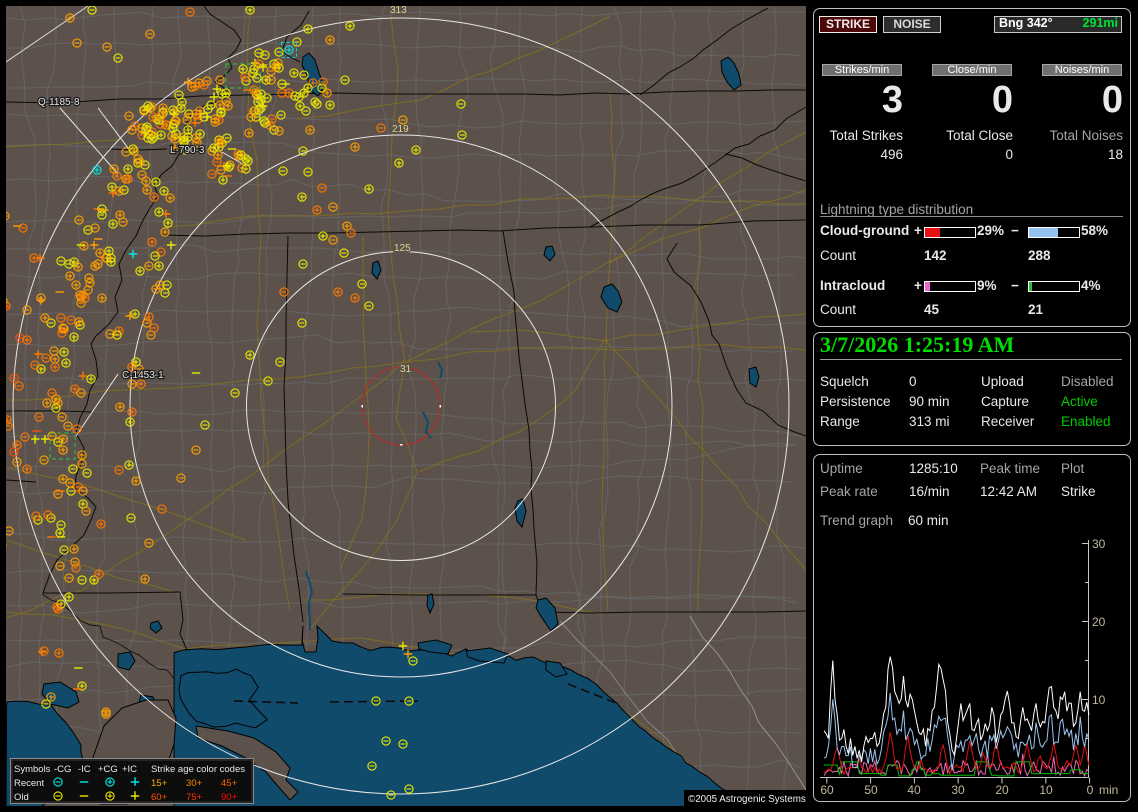 This screenshot has height=812, width=1138. What do you see at coordinates (108, 769) in the screenshot?
I see `svg-text: +CG` at bounding box center [108, 769].